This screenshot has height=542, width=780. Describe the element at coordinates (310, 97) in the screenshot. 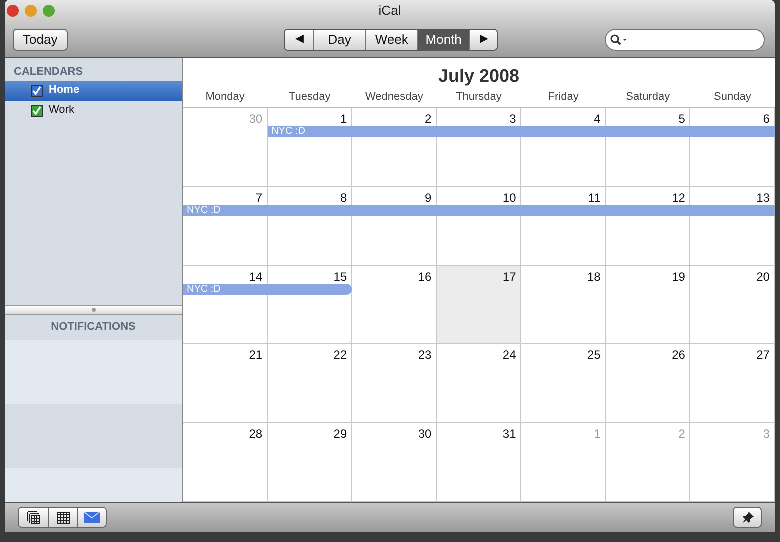

I see `weekday-label: Tuesday` at that location.